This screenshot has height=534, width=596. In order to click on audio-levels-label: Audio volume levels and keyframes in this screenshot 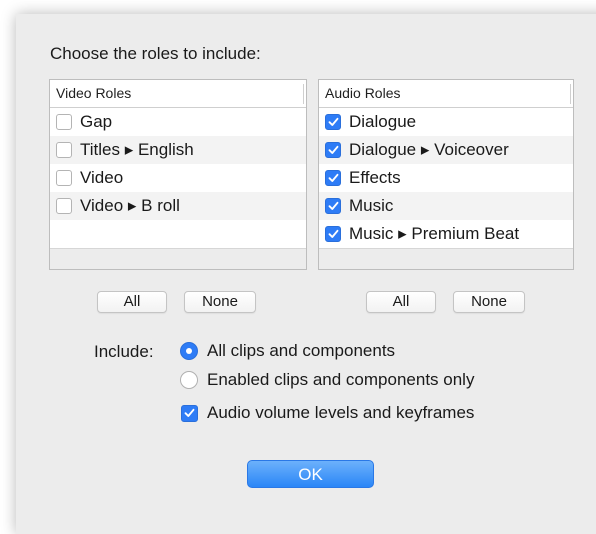, I will do `click(341, 412)`.